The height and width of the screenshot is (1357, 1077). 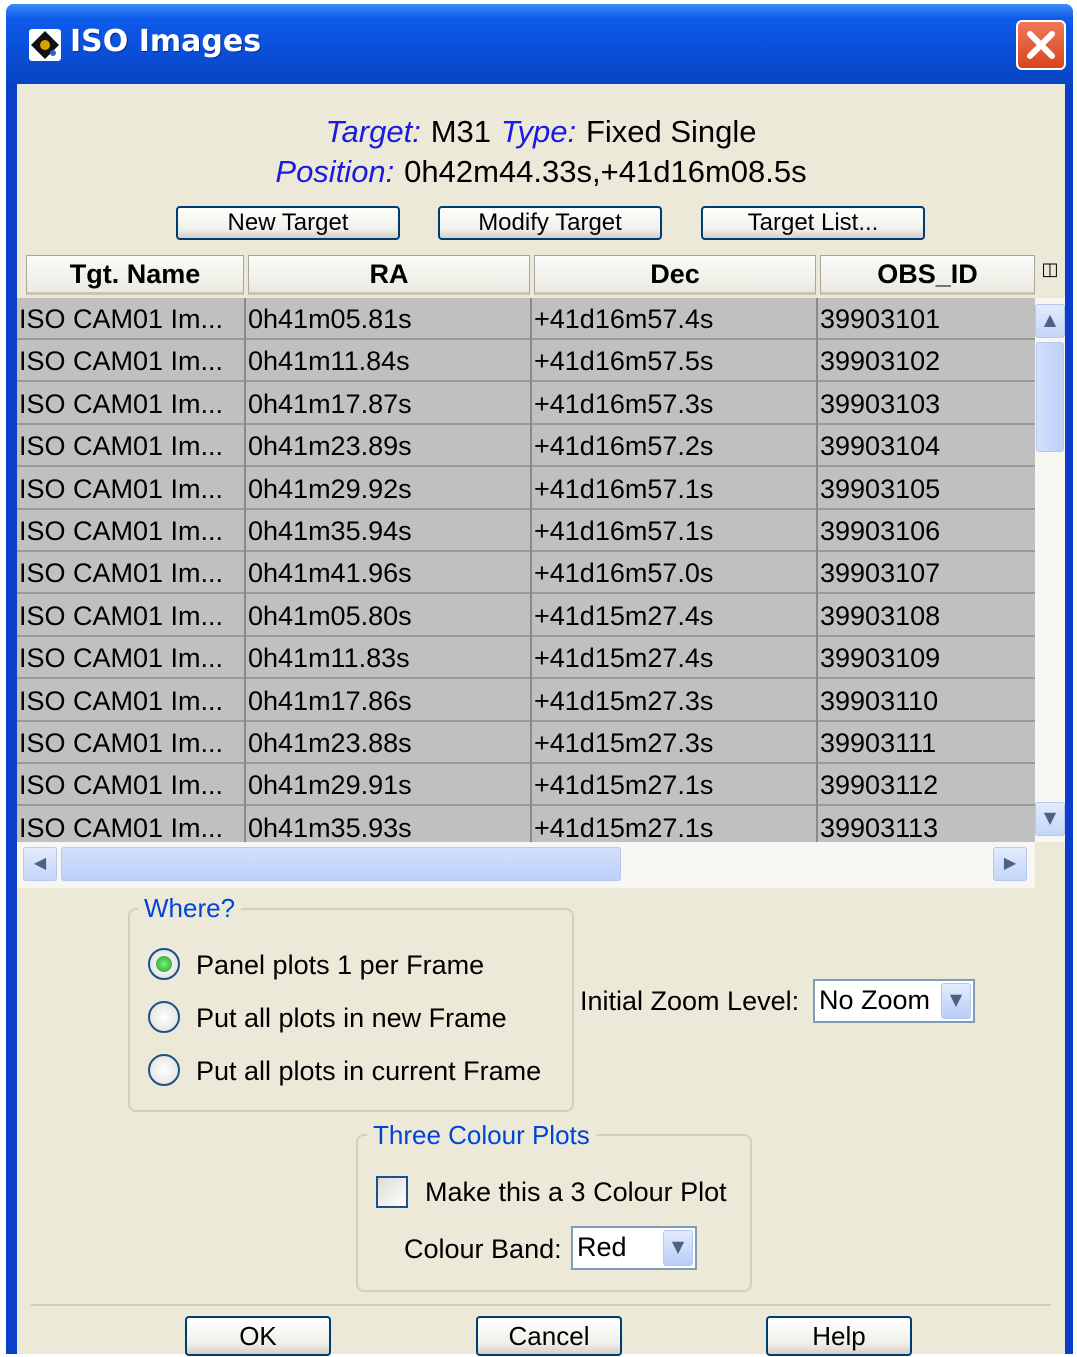 What do you see at coordinates (288, 223) in the screenshot?
I see `new-target-button: New Target` at bounding box center [288, 223].